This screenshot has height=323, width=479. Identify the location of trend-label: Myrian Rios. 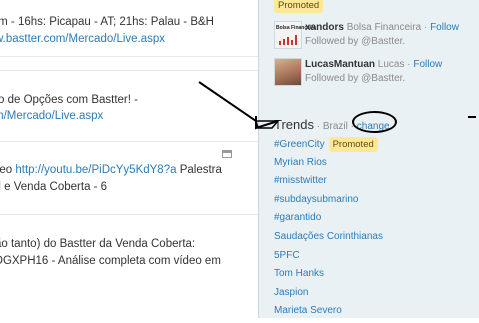
(300, 162).